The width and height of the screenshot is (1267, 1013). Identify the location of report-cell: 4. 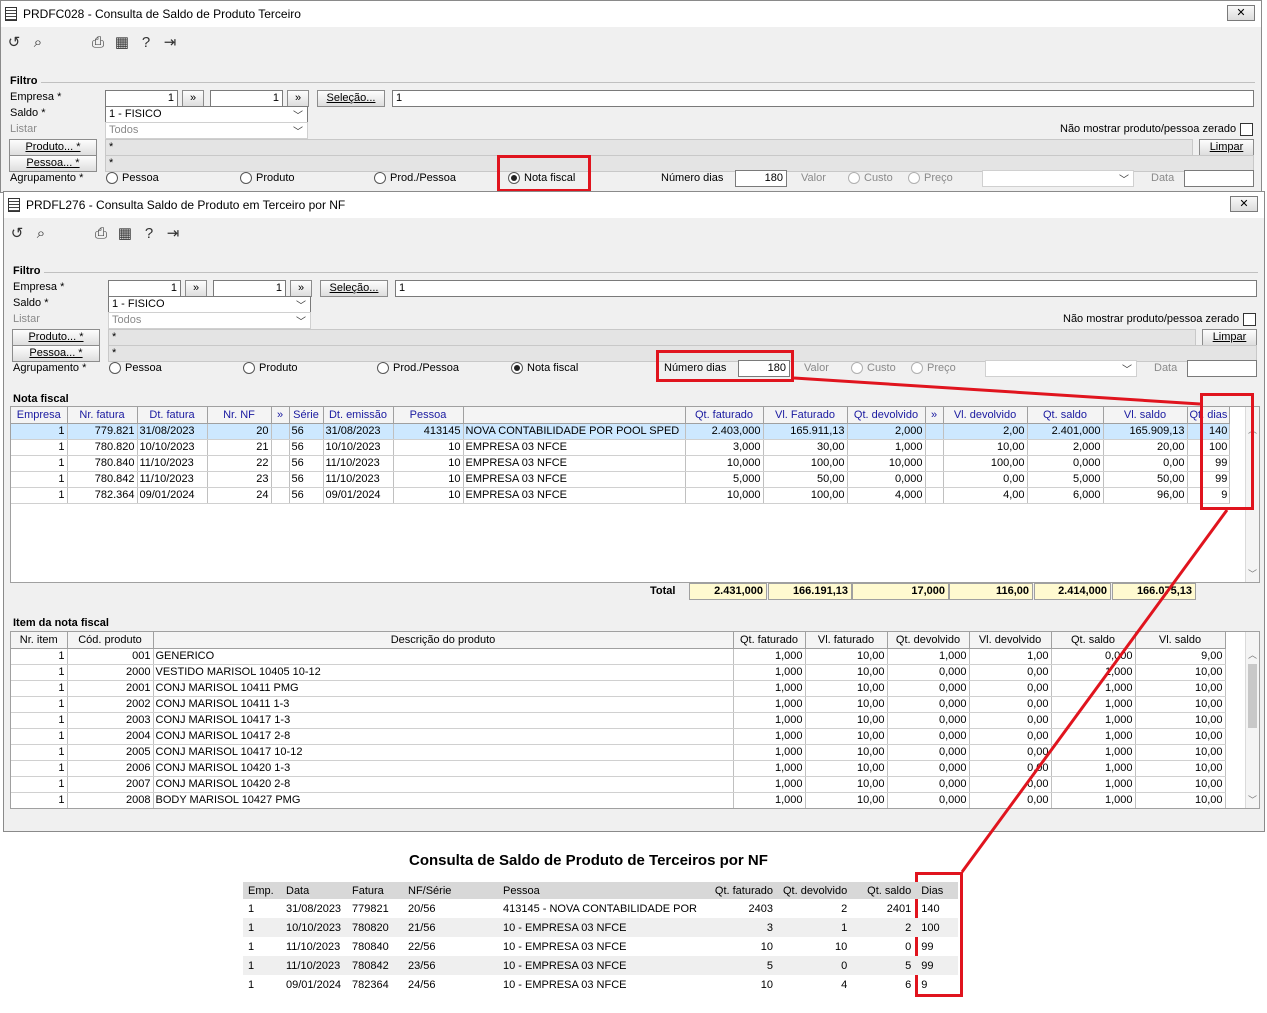
(844, 984).